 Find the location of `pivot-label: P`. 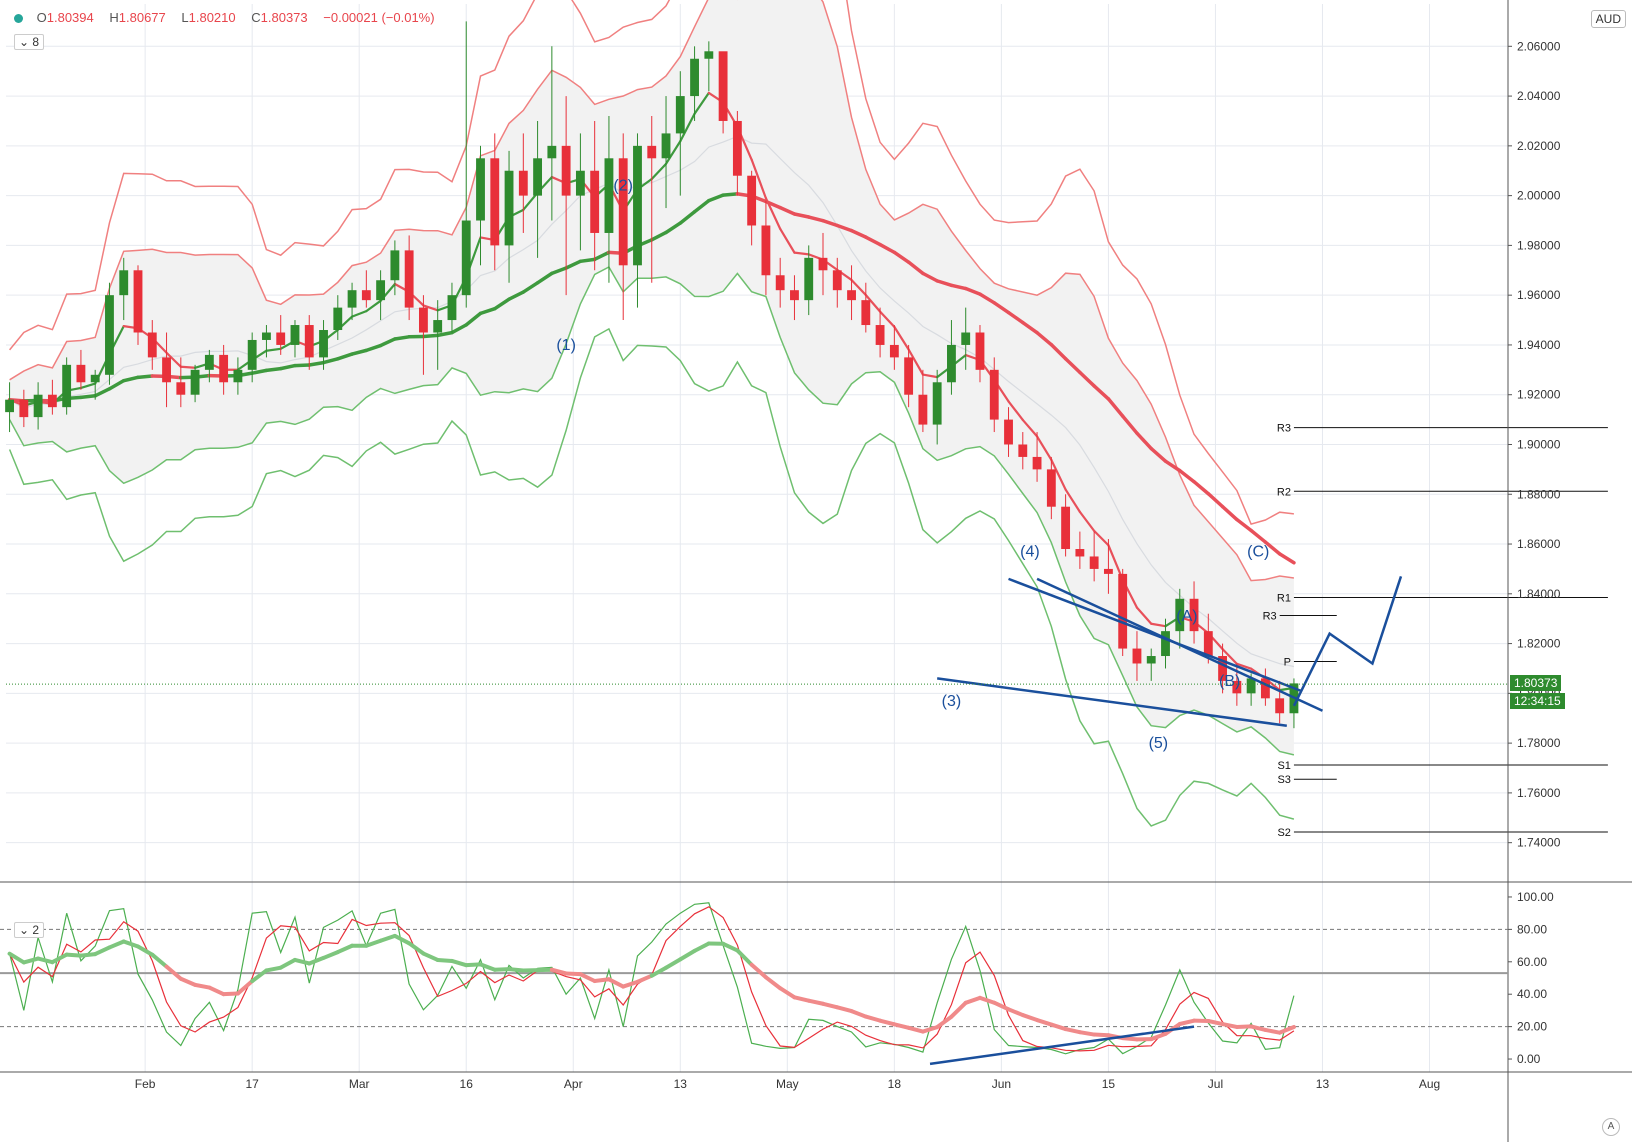

pivot-label: P is located at coordinates (1287, 662).